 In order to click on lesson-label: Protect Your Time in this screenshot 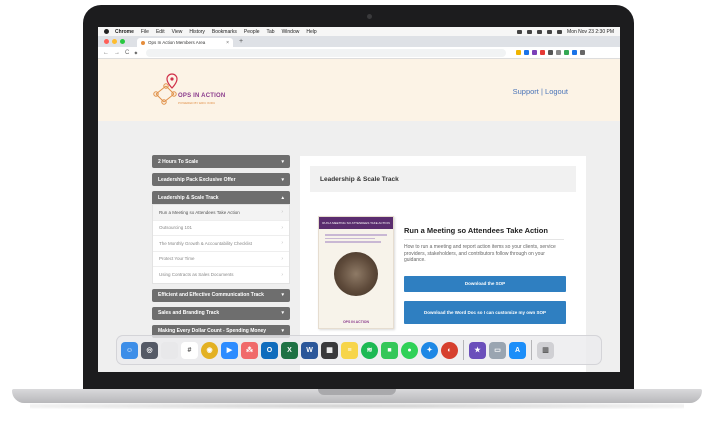, I will do `click(177, 259)`.